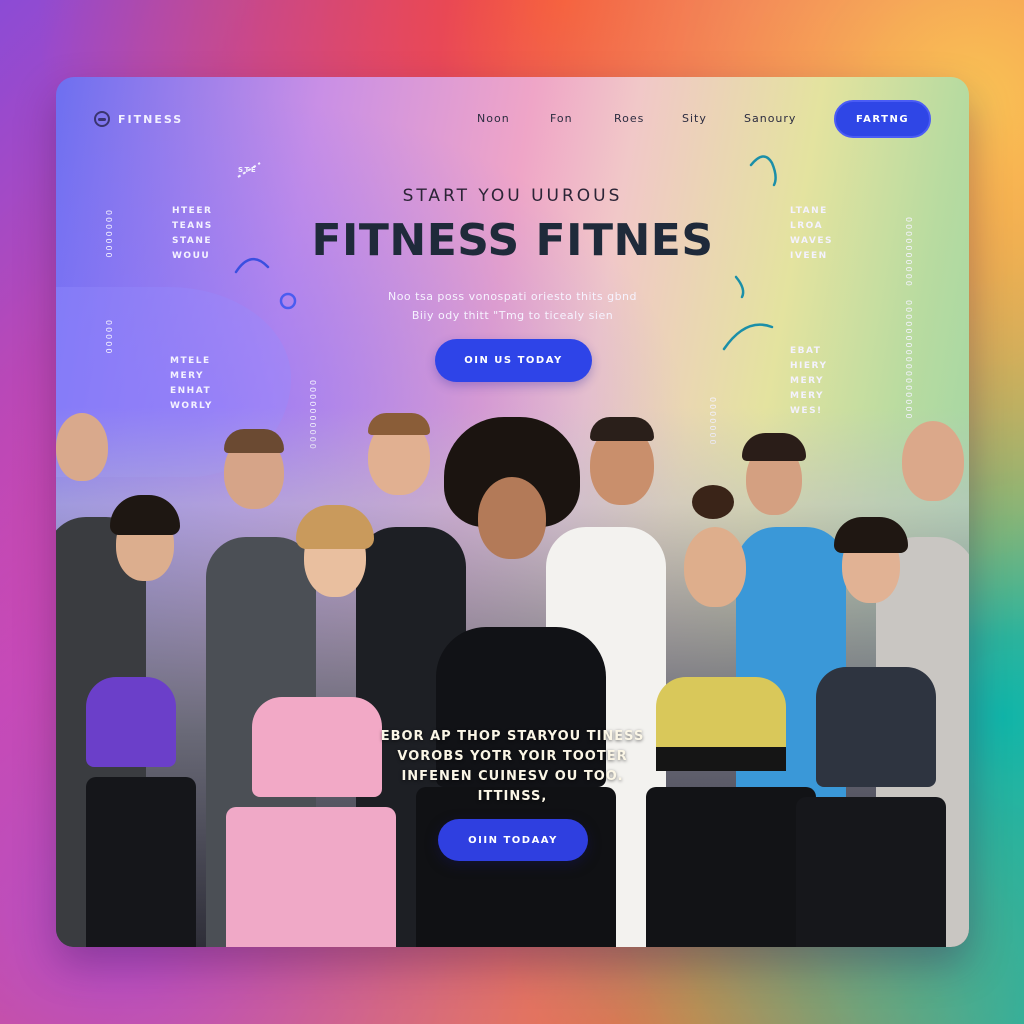 Image resolution: width=1024 pixels, height=1024 pixels. What do you see at coordinates (512, 796) in the screenshot?
I see `body-copy-line-4: ITTINSS,` at bounding box center [512, 796].